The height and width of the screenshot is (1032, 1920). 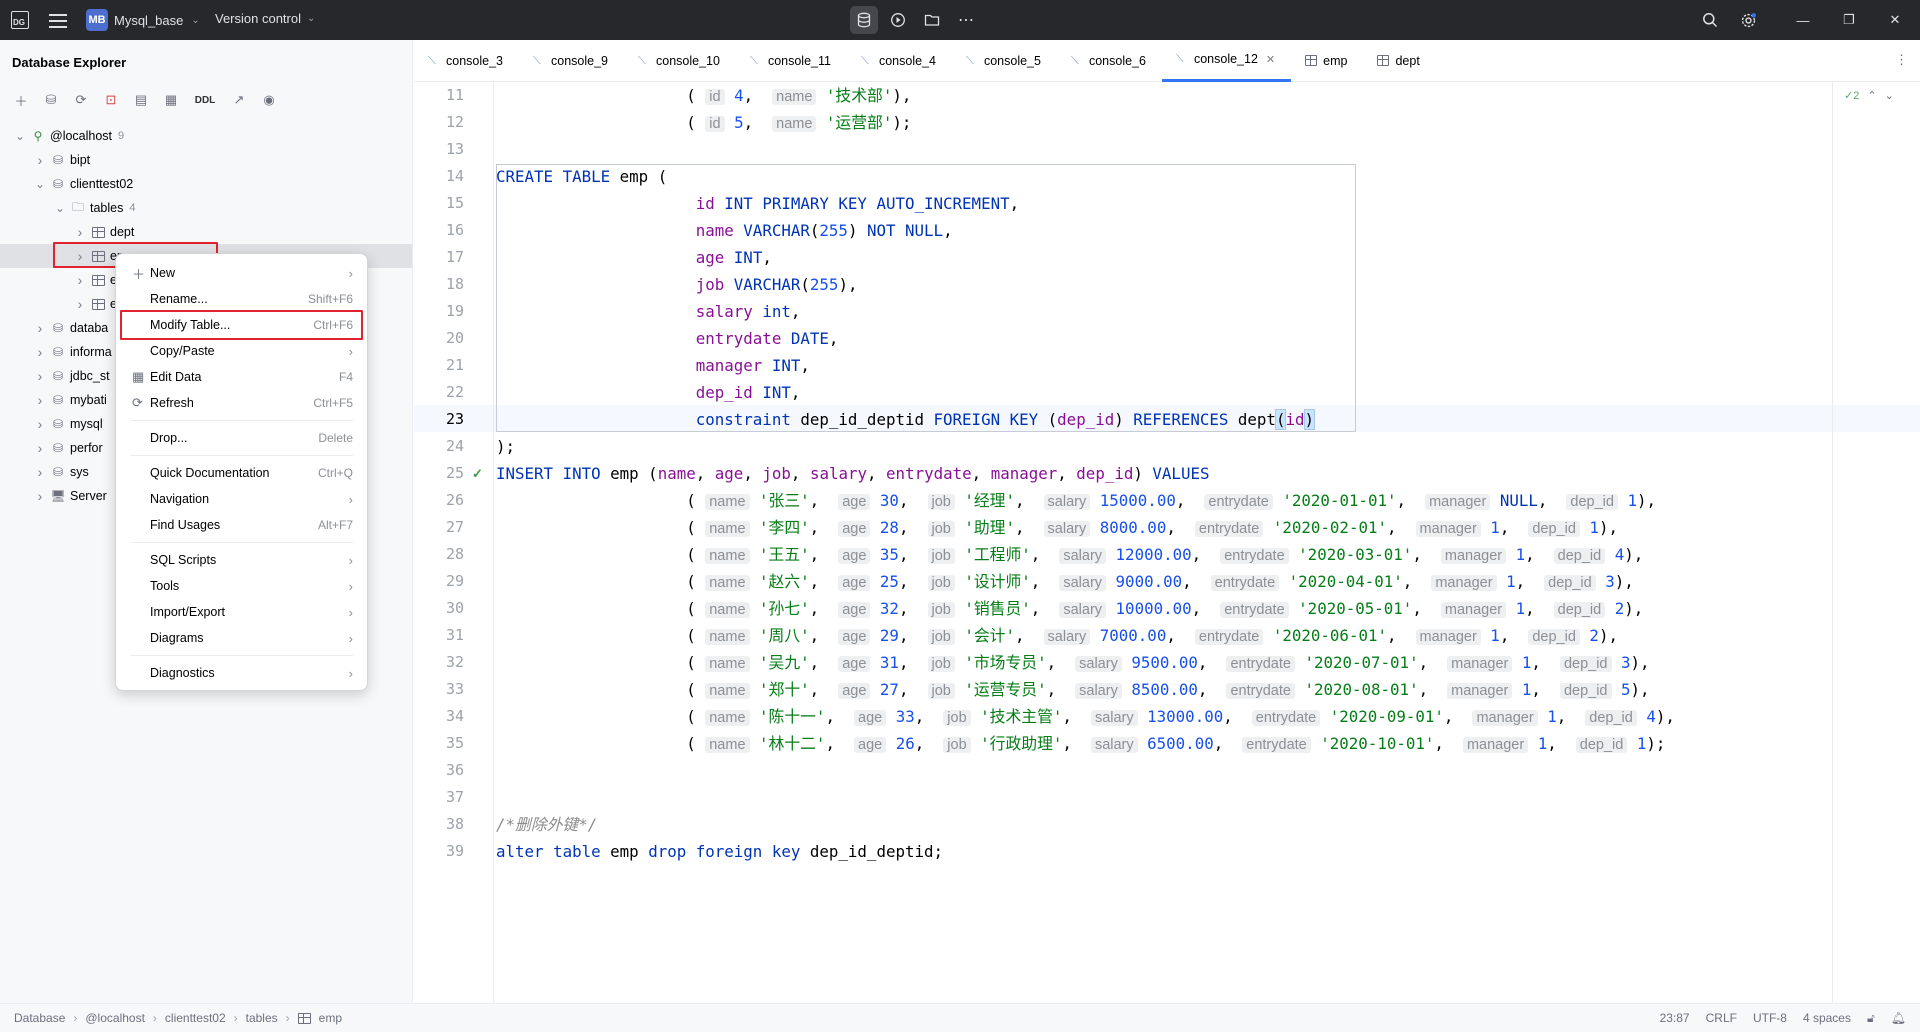 What do you see at coordinates (1226, 61) in the screenshot?
I see `tab-console_12: ⟍ console_12 ✕` at bounding box center [1226, 61].